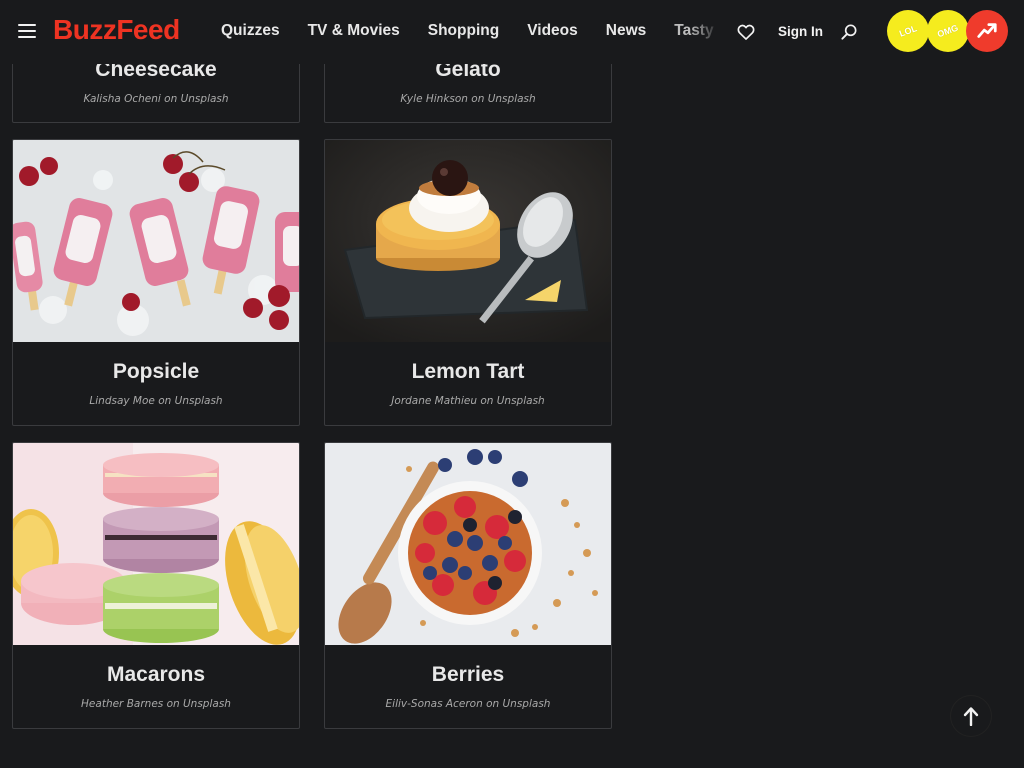 This screenshot has height=768, width=1024. I want to click on card-title: Popsicle, so click(156, 371).